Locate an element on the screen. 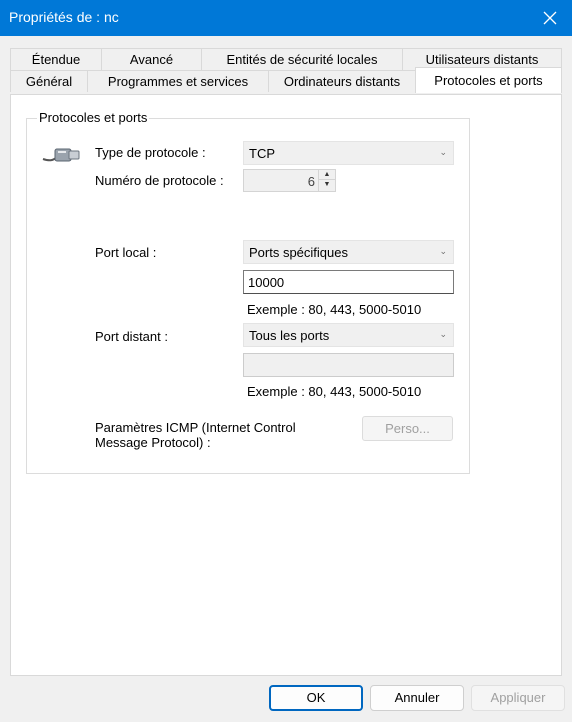  remote-port-label: Port distant : is located at coordinates (131, 336).